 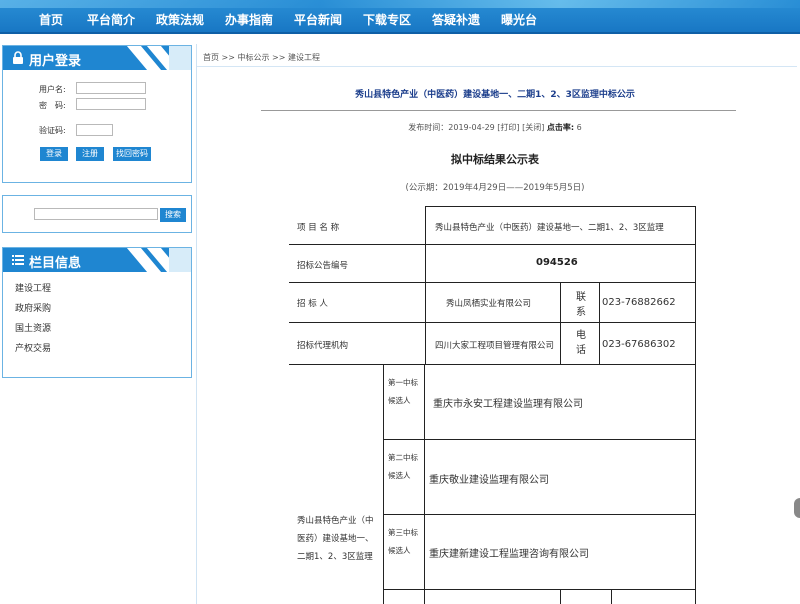 What do you see at coordinates (403, 391) in the screenshot?
I see `candidate-1-rank: 第一中标候选人` at bounding box center [403, 391].